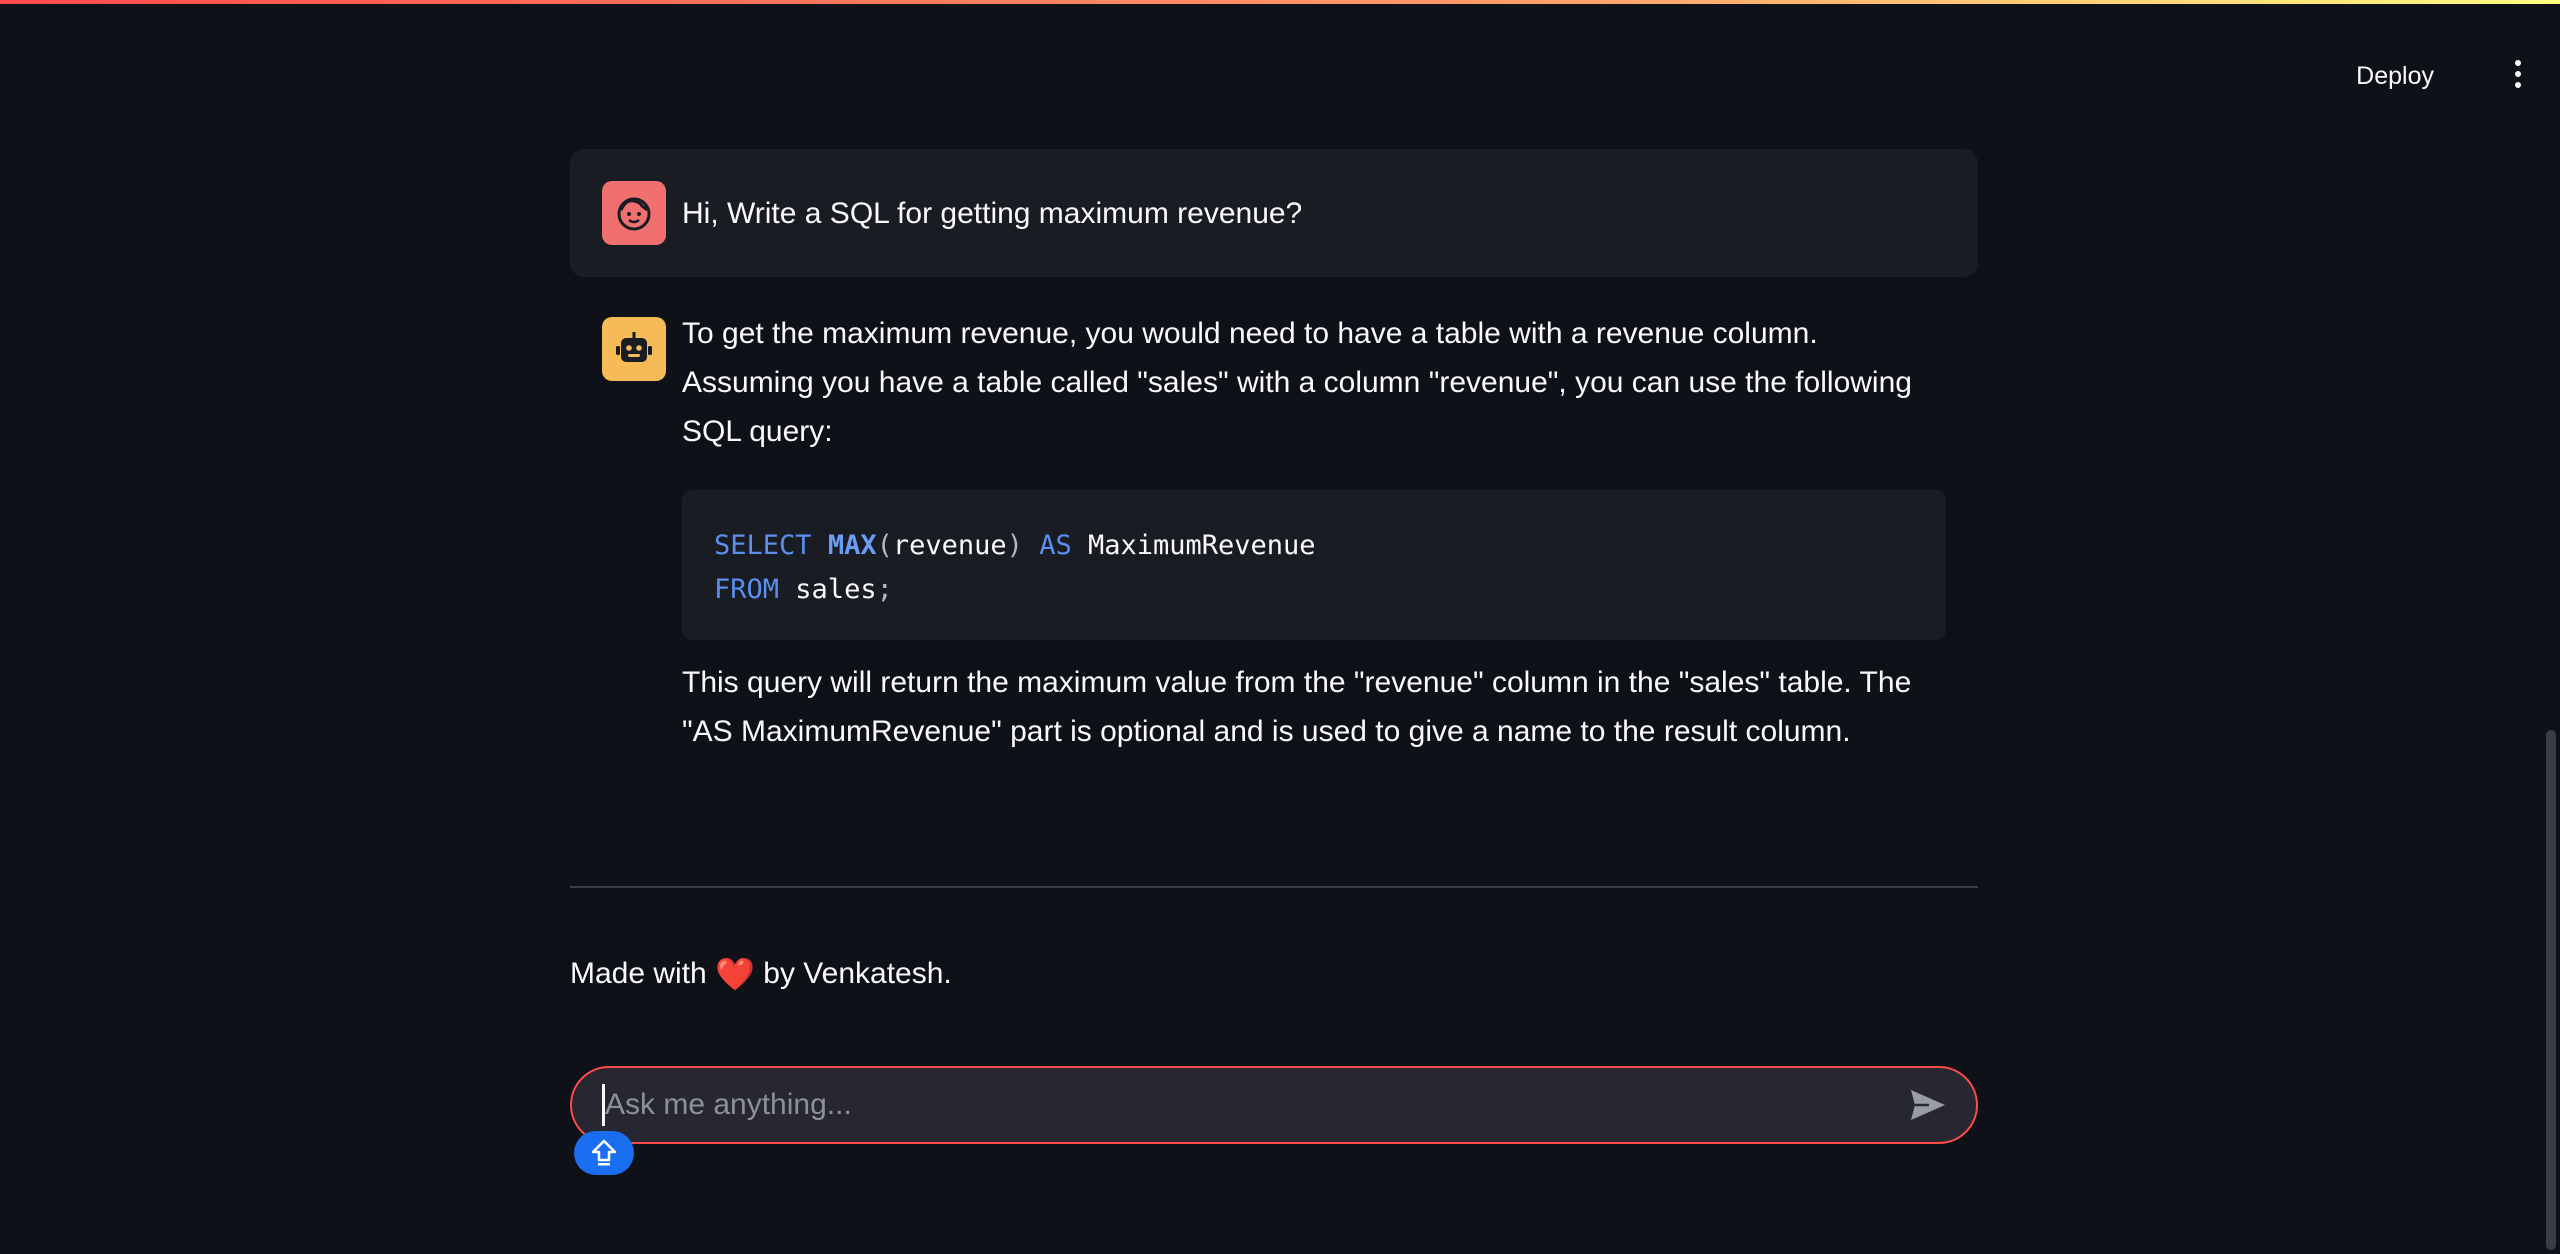 Image resolution: width=2560 pixels, height=1254 pixels. What do you see at coordinates (857, 973) in the screenshot?
I see `footer-suffix: by Venkatesh.` at bounding box center [857, 973].